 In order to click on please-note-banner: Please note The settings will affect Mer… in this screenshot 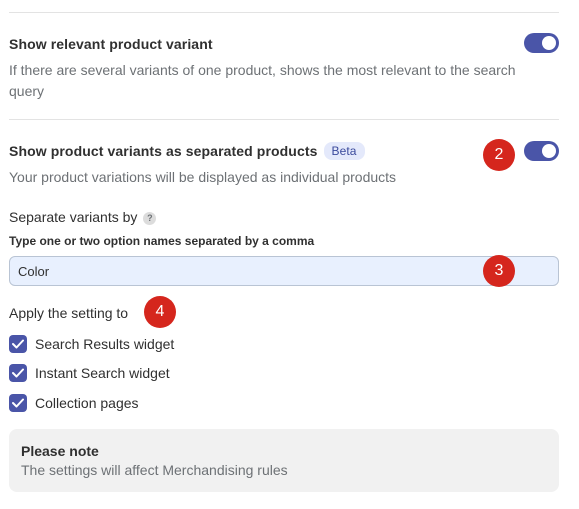, I will do `click(284, 460)`.